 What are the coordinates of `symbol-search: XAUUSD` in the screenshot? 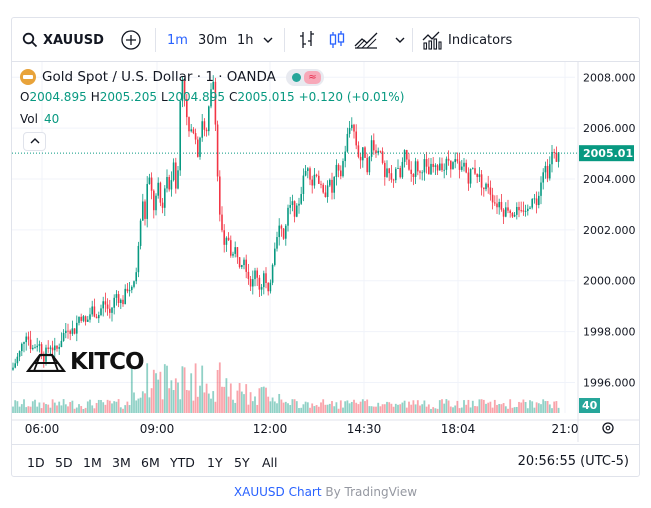 It's located at (63, 40).